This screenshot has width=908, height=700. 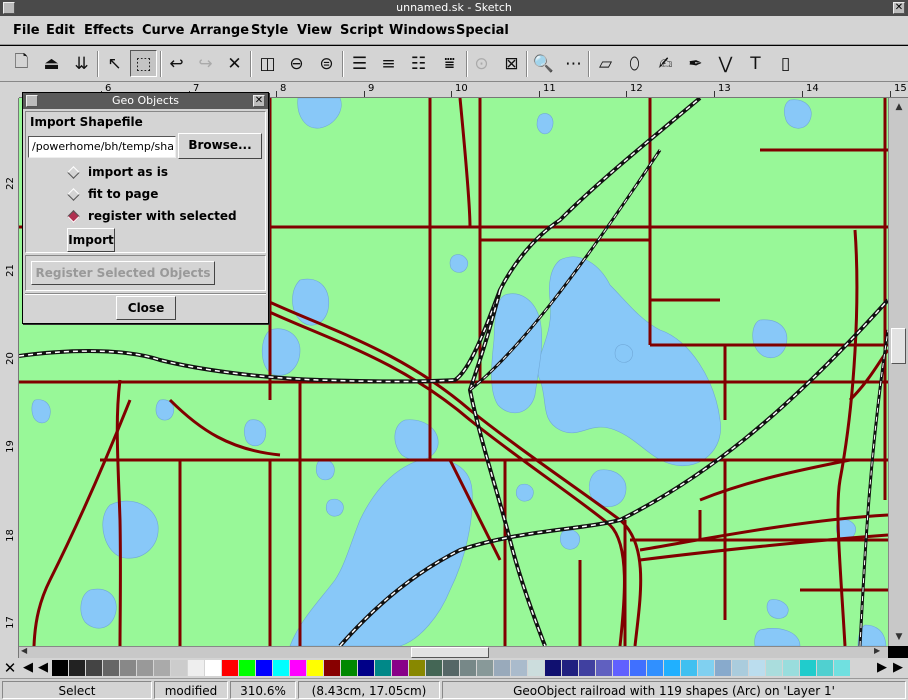 What do you see at coordinates (163, 30) in the screenshot?
I see `menu-curve: Curve` at bounding box center [163, 30].